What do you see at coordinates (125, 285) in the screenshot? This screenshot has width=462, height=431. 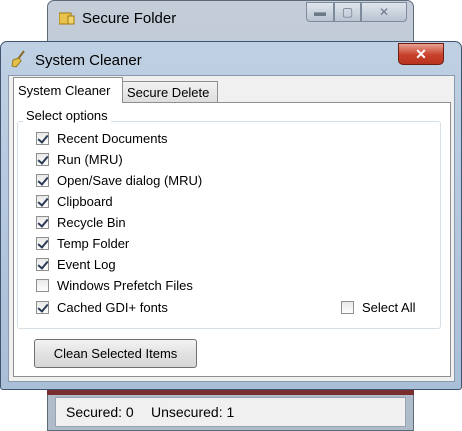 I see `option-label: Windows Prefetch Files` at bounding box center [125, 285].